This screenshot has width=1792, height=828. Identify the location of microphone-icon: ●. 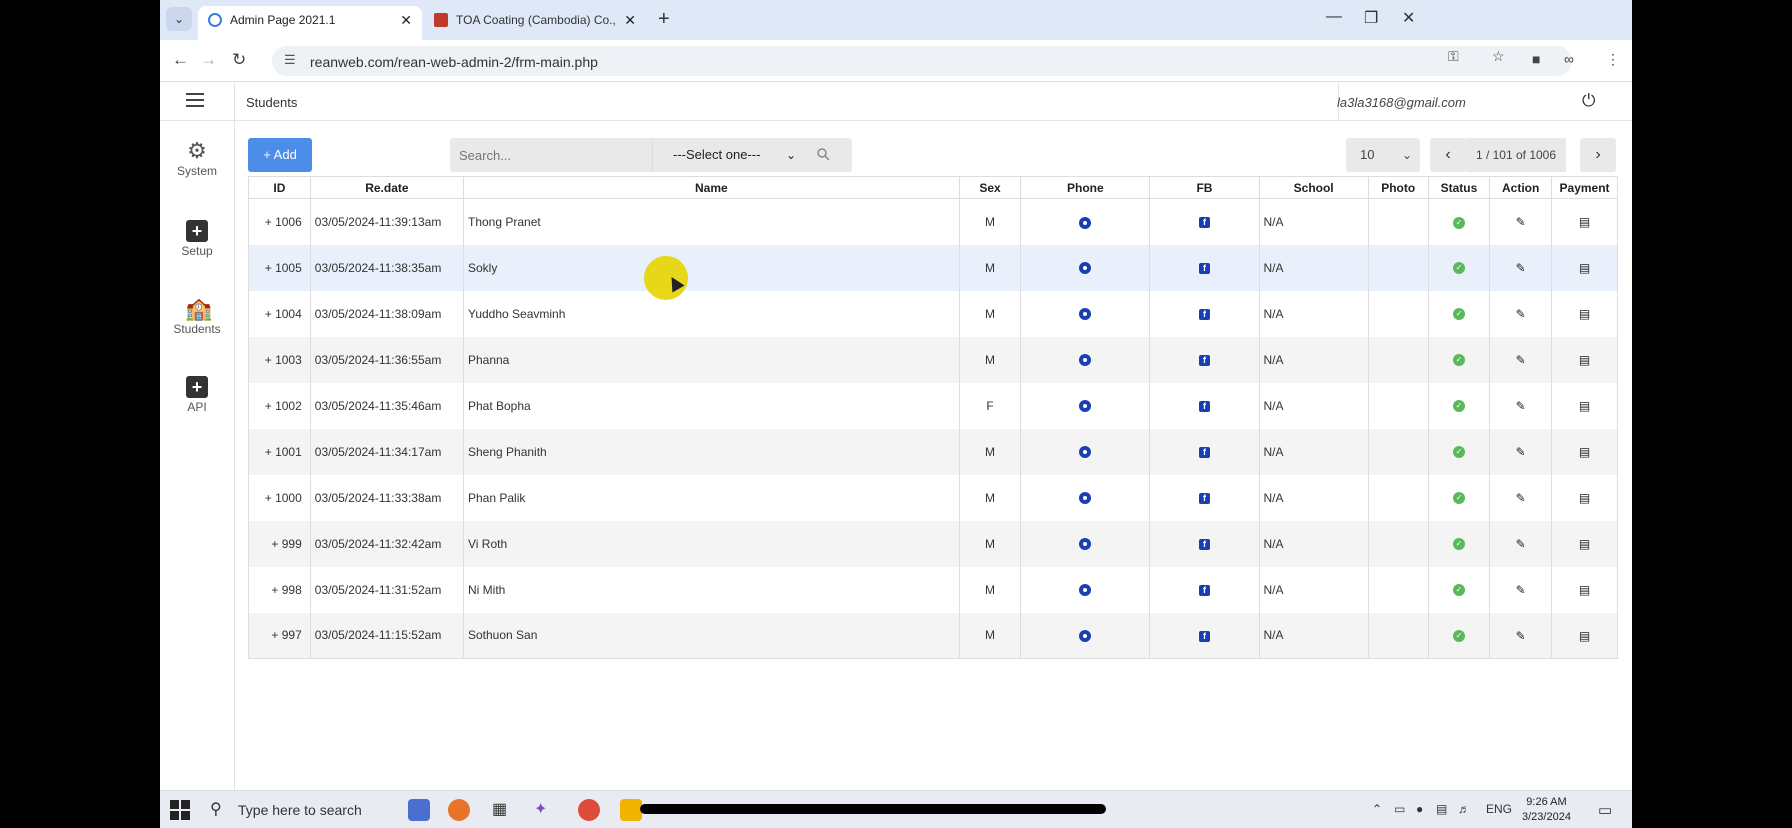
(1419, 809).